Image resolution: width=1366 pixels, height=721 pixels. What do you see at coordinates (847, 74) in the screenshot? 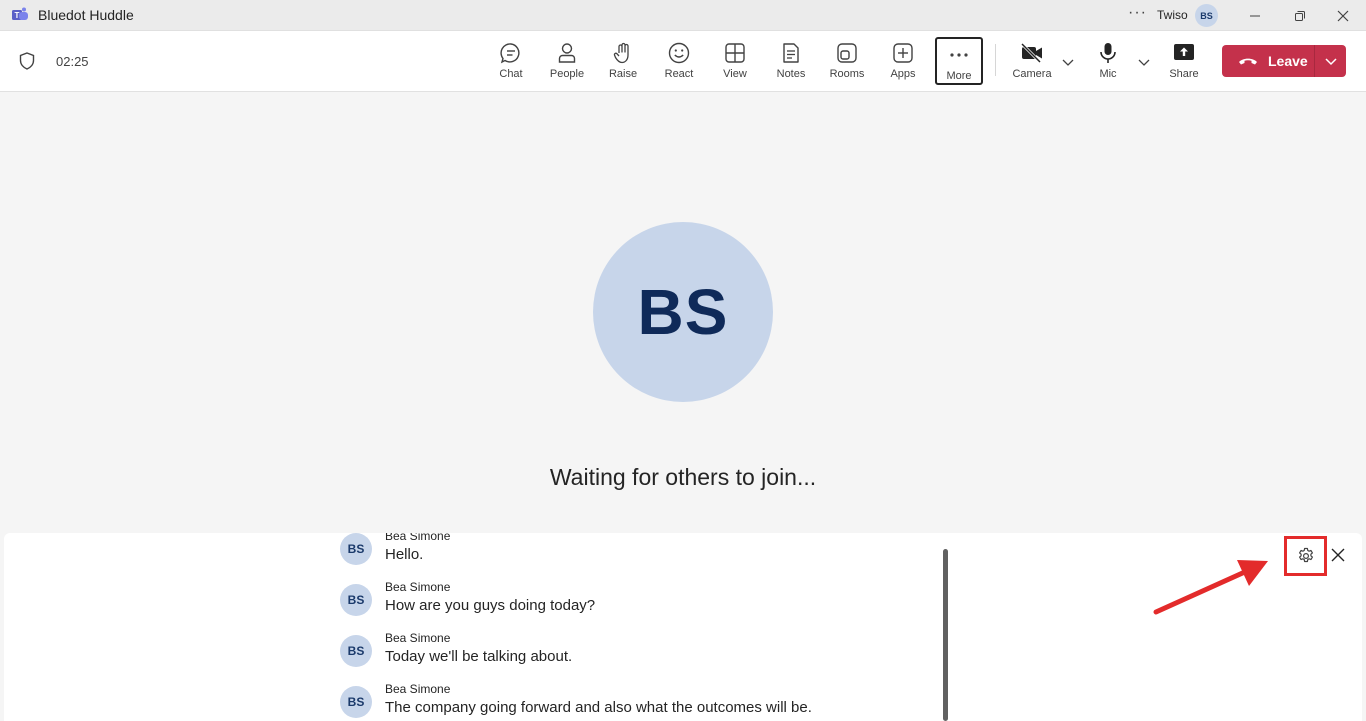
I see `rooms-label: Rooms` at bounding box center [847, 74].